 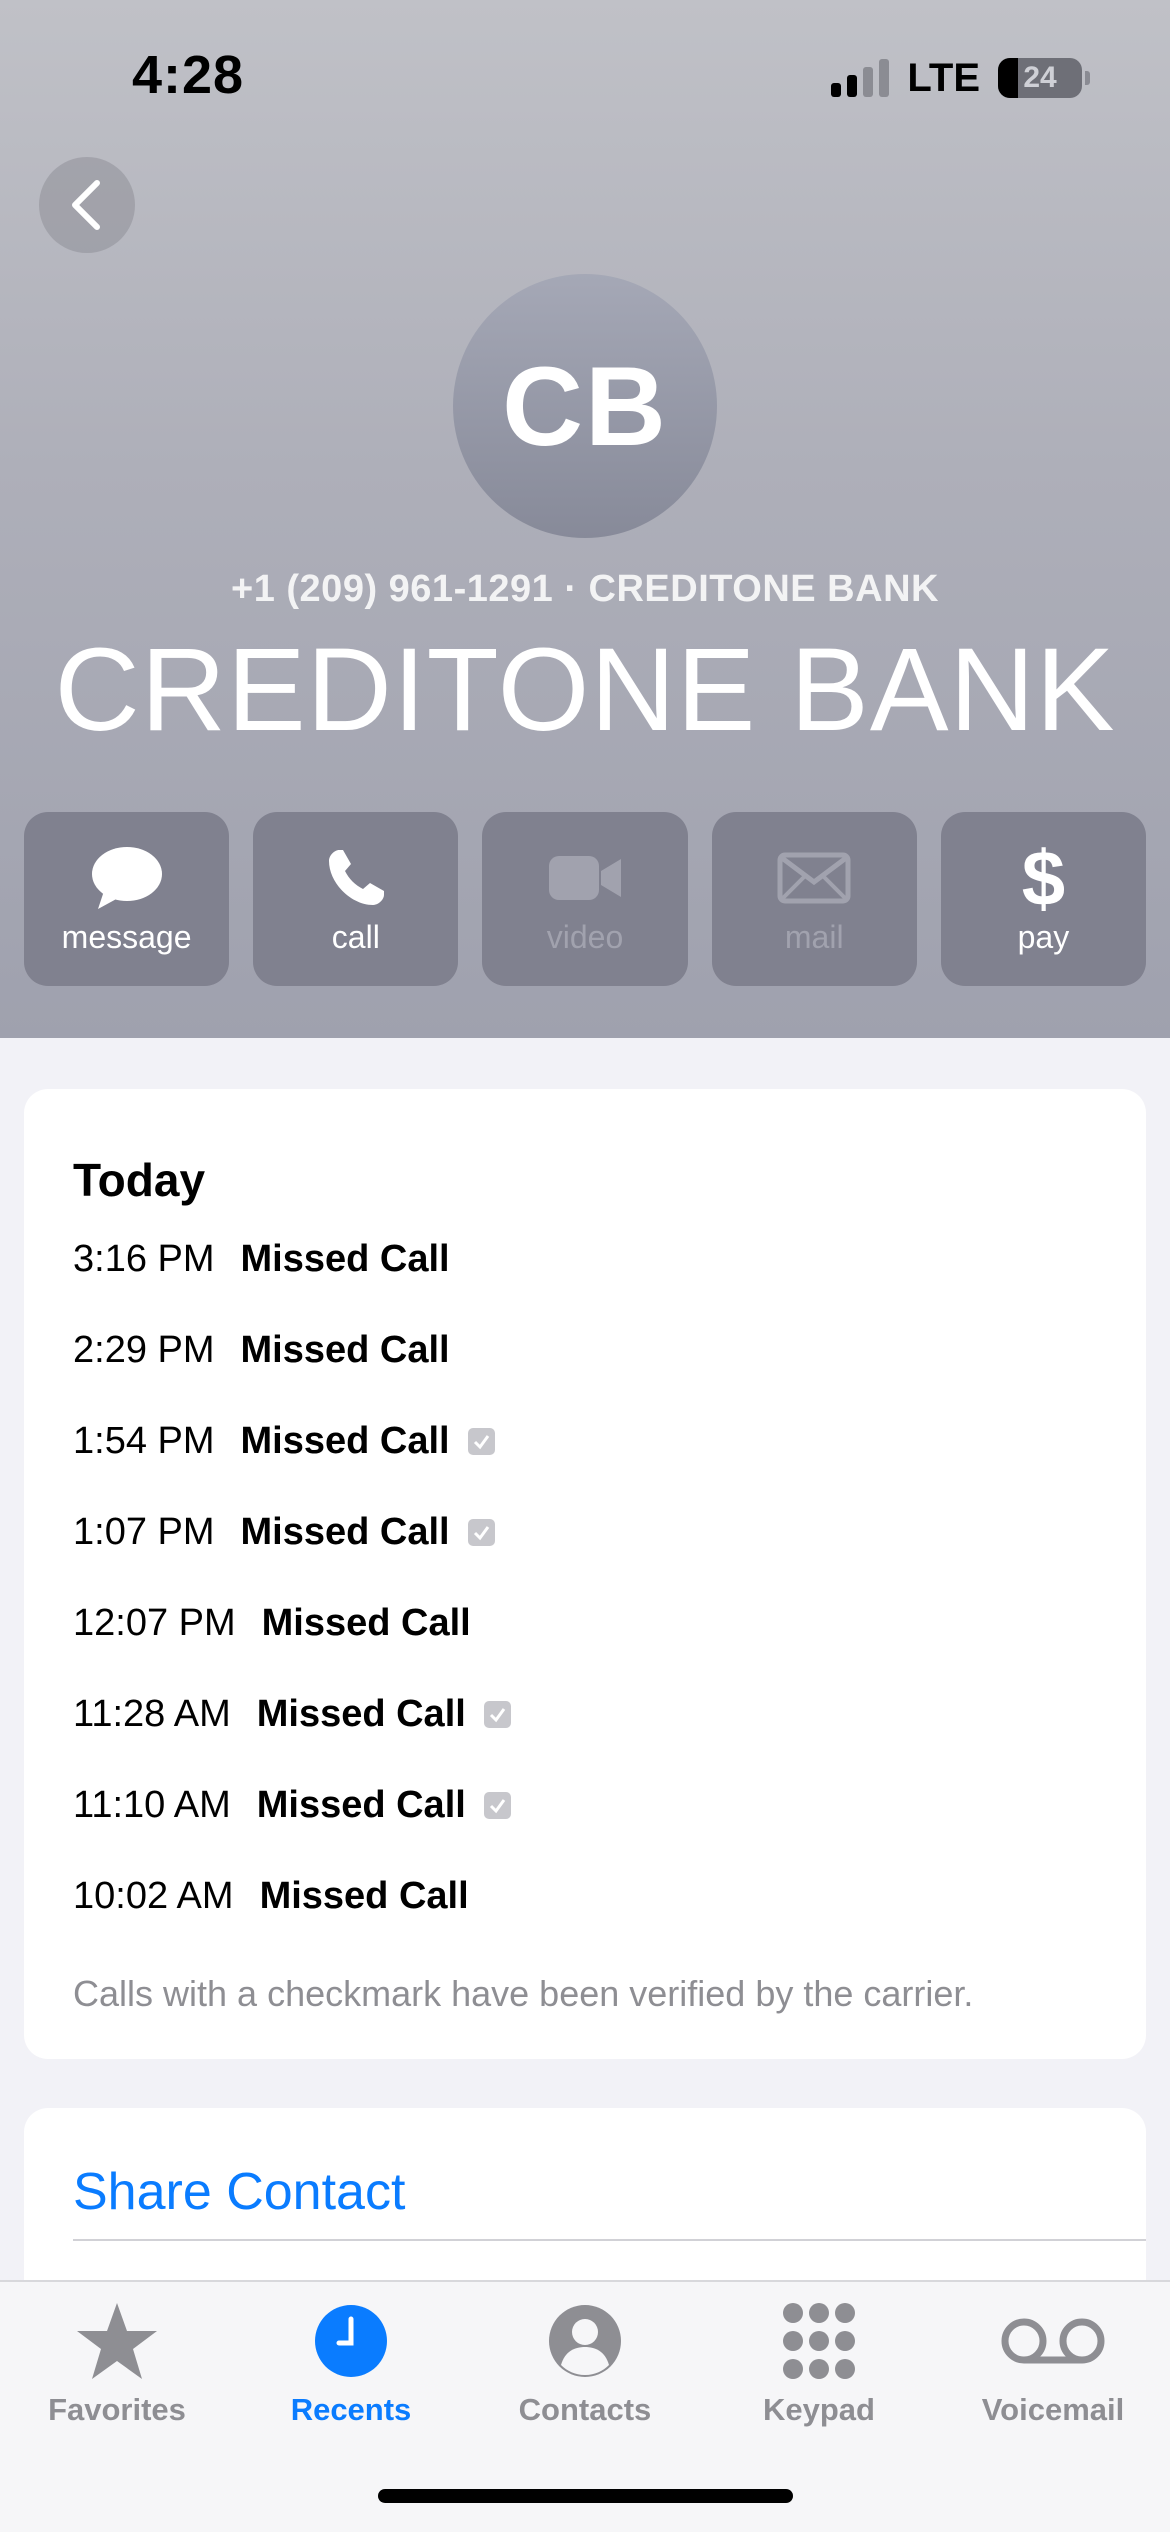 What do you see at coordinates (585, 936) in the screenshot?
I see `video-label: video` at bounding box center [585, 936].